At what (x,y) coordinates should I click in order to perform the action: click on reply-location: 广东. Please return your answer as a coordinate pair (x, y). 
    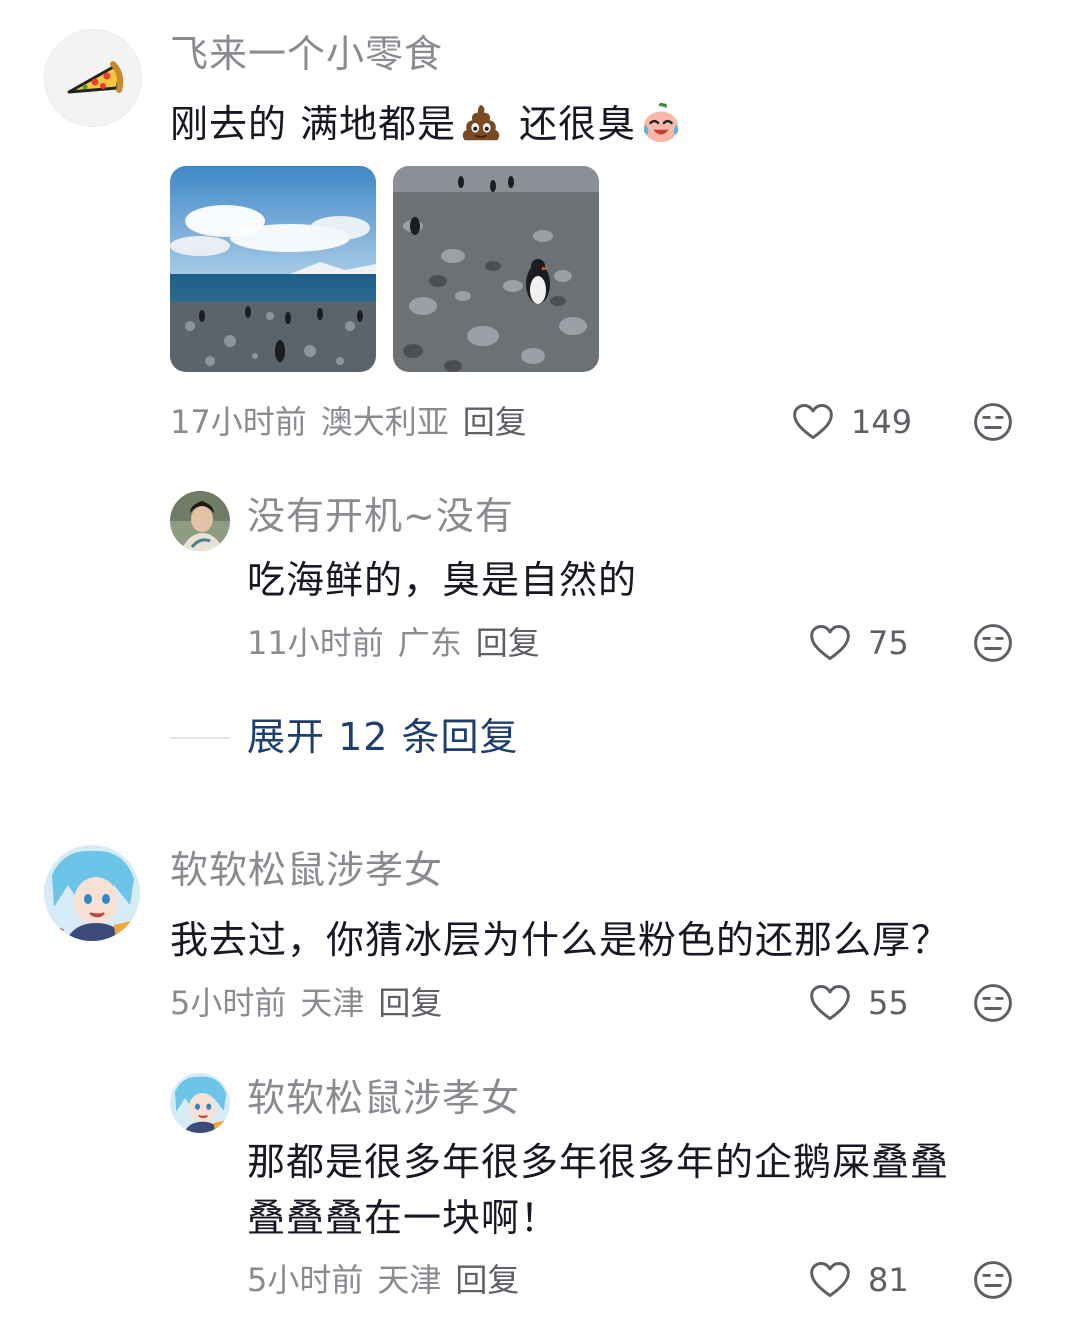
    Looking at the image, I should click on (429, 643).